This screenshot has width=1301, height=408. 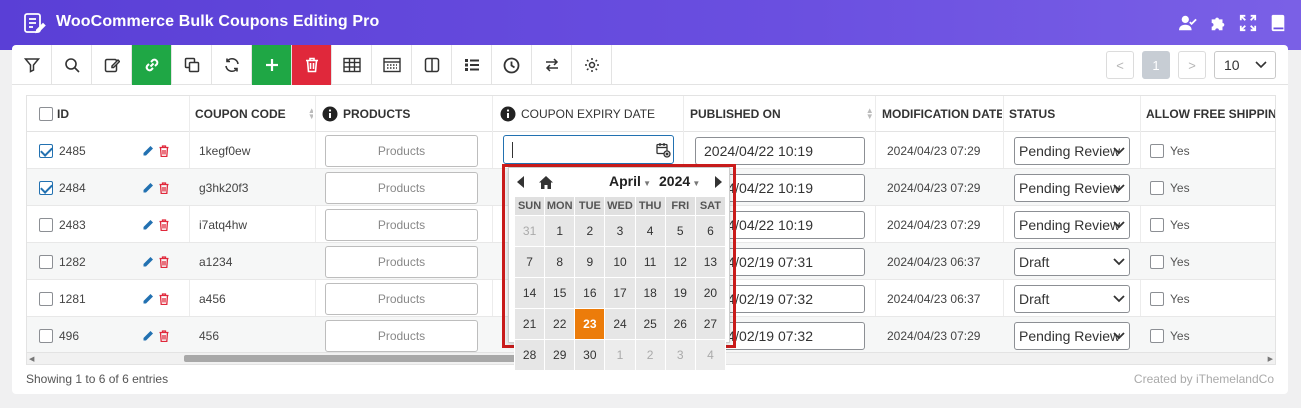 I want to click on calendar-day: 10, so click(x=620, y=262).